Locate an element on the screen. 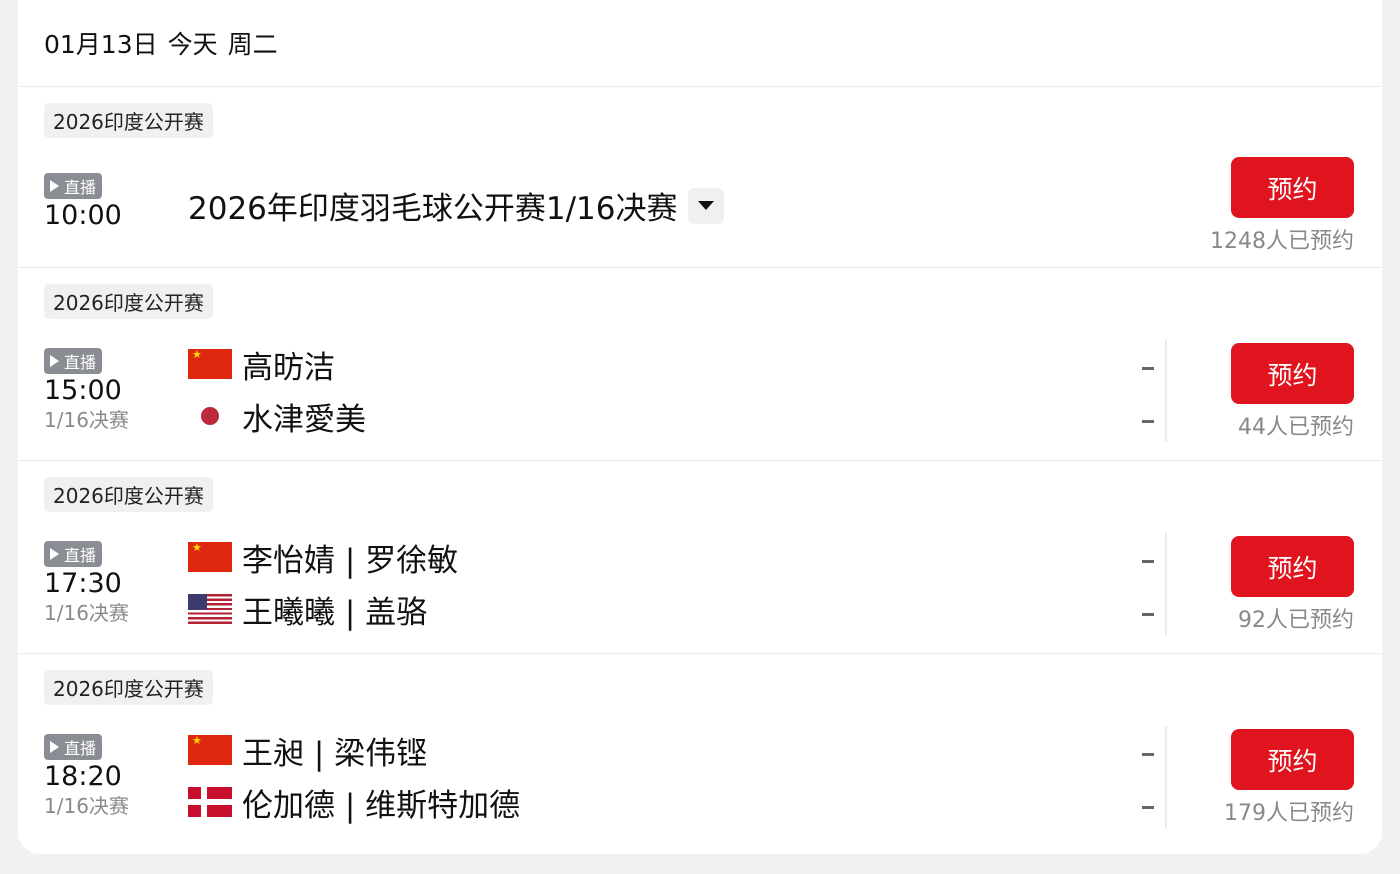  date-header: 01月13日 今天 周二 is located at coordinates (700, 43).